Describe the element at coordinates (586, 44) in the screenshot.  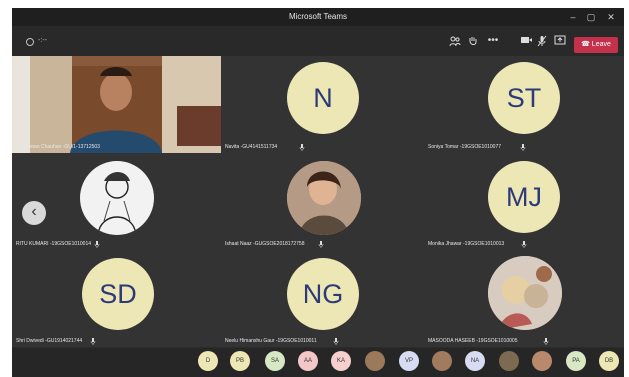
I see `phone-icon: ☎` at that location.